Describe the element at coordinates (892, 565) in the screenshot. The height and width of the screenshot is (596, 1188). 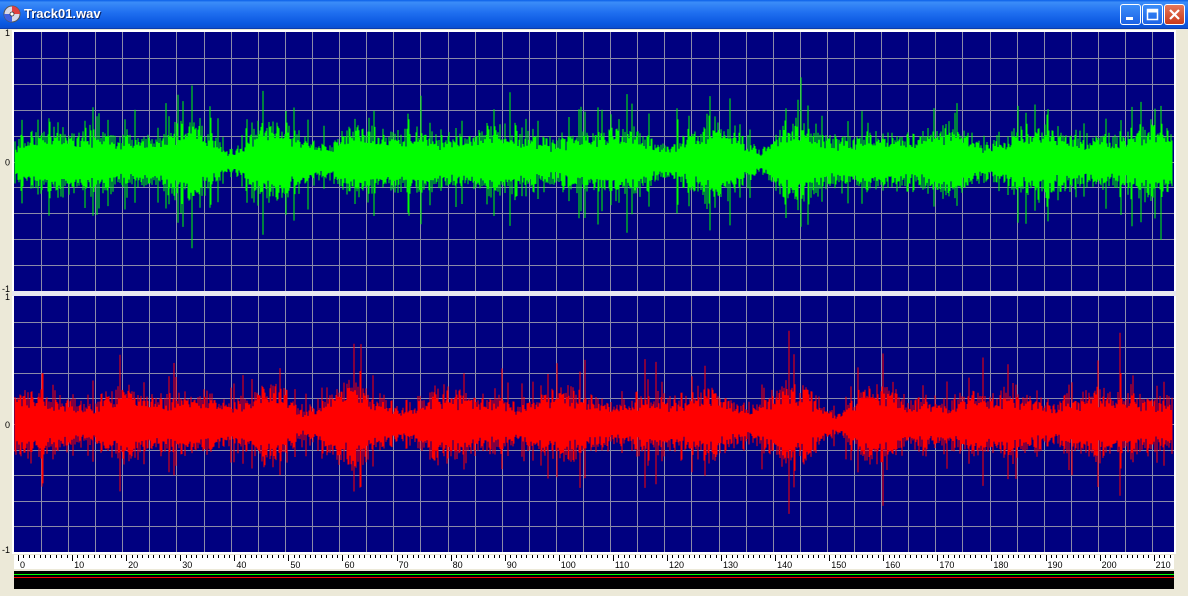
I see `ruler-tick-label: 160` at that location.